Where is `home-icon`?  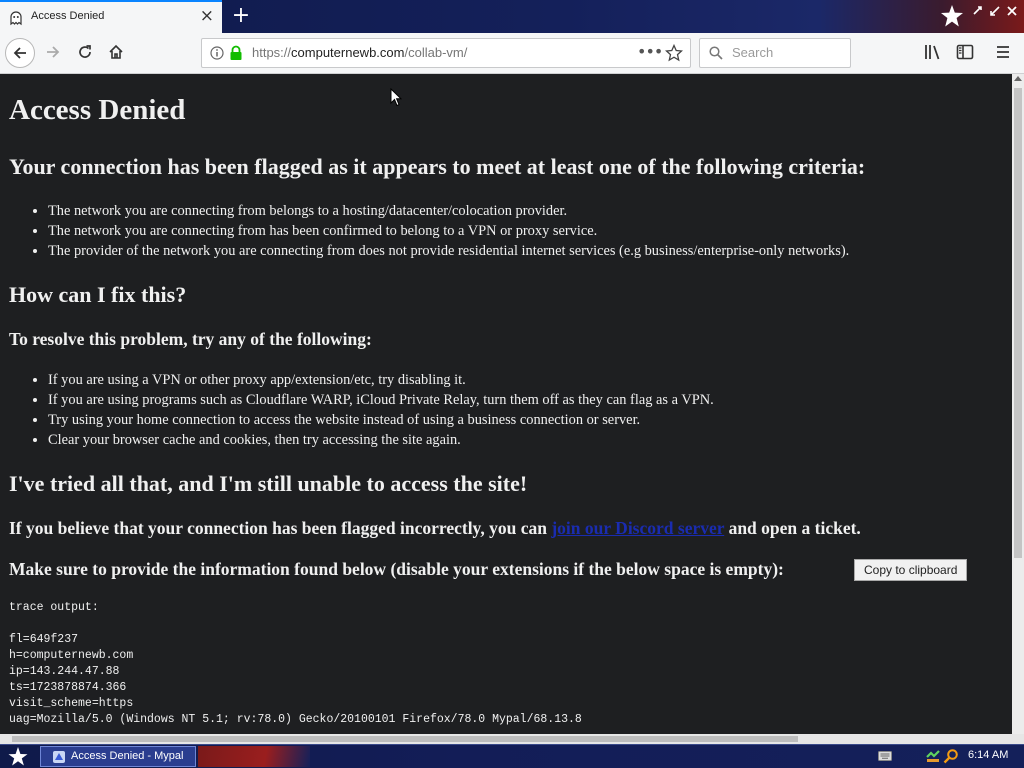 home-icon is located at coordinates (116, 51).